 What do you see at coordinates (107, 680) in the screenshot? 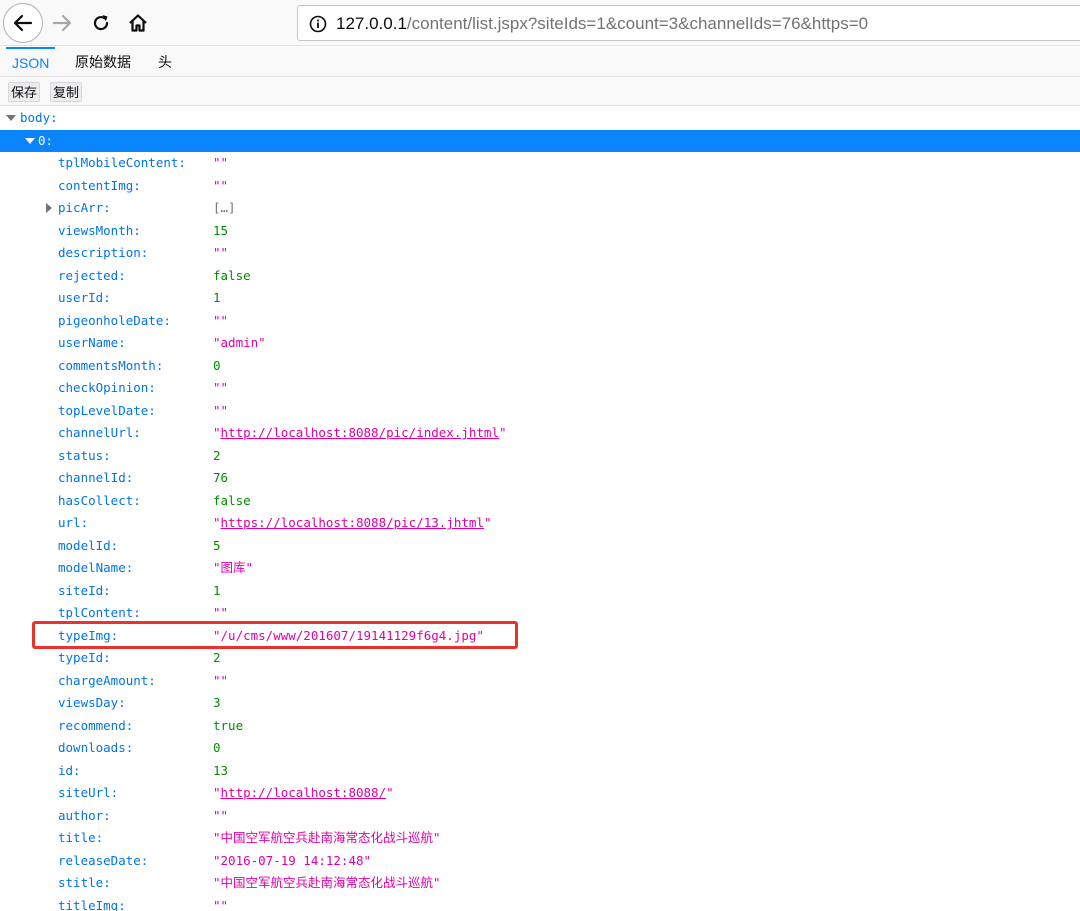
I see `tree-key: chargeAmount:` at bounding box center [107, 680].